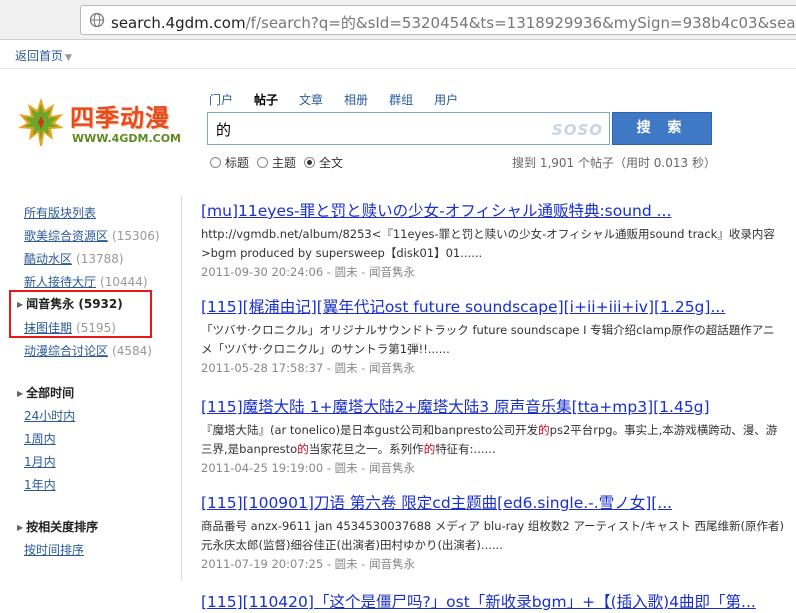 This screenshot has height=613, width=796. Describe the element at coordinates (48, 259) in the screenshot. I see `sidebar-forum-label: 酷动水区` at that location.